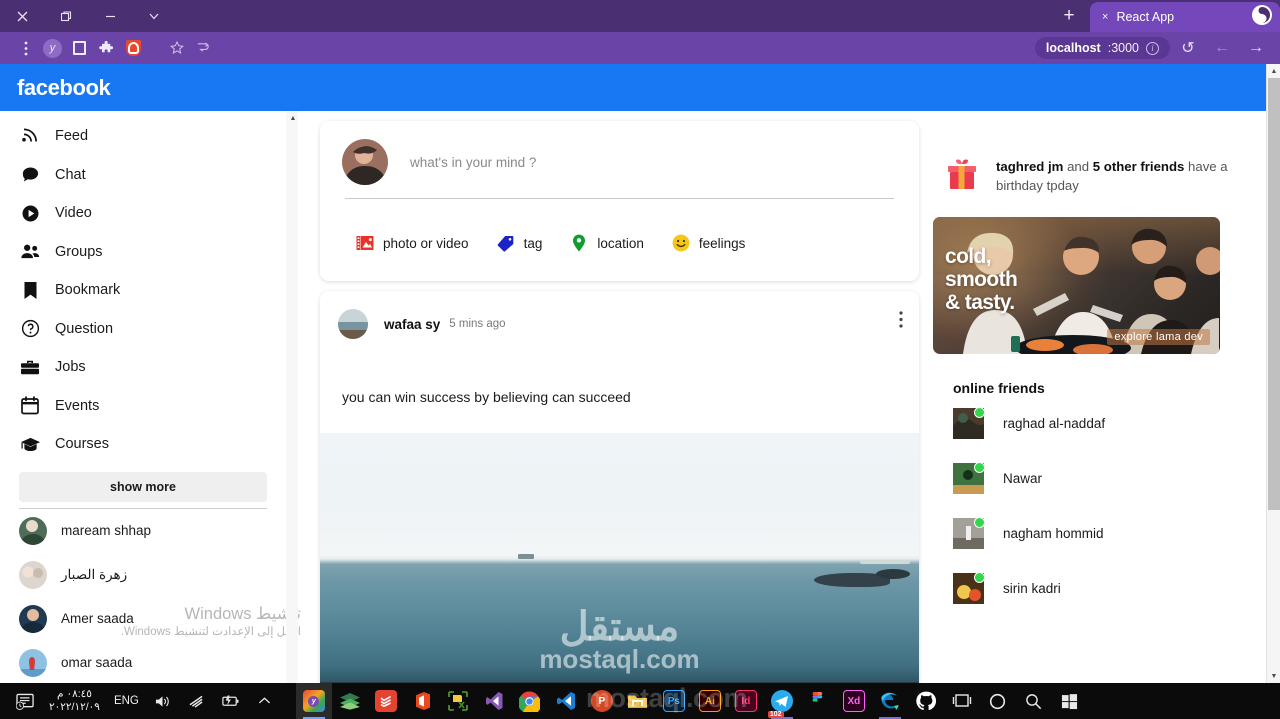 The height and width of the screenshot is (719, 1280). Describe the element at coordinates (143, 136) in the screenshot. I see `sidebar-item-feed: Feed` at that location.